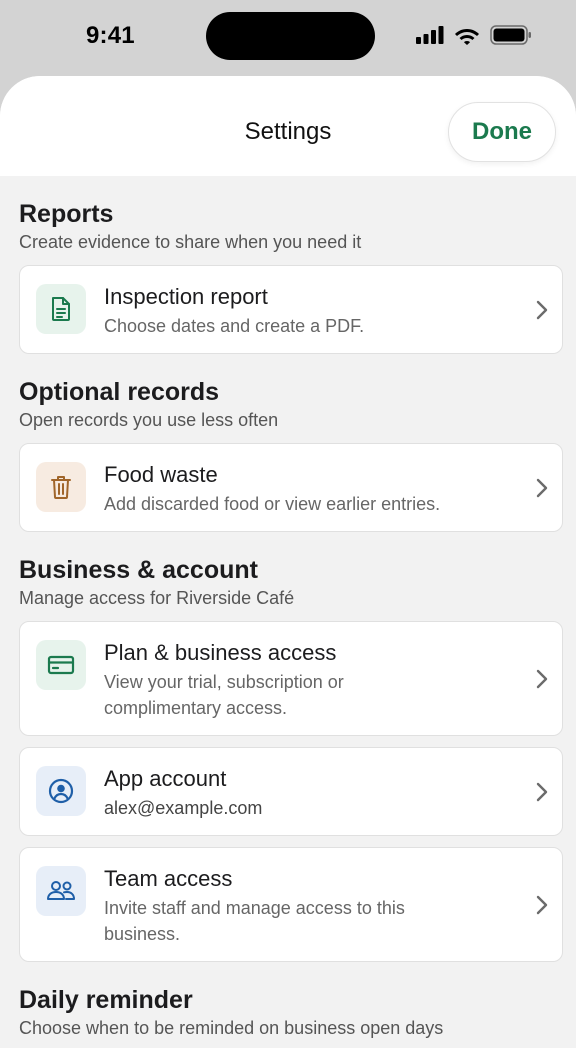  Describe the element at coordinates (61, 665) in the screenshot. I see `card-icon` at that location.